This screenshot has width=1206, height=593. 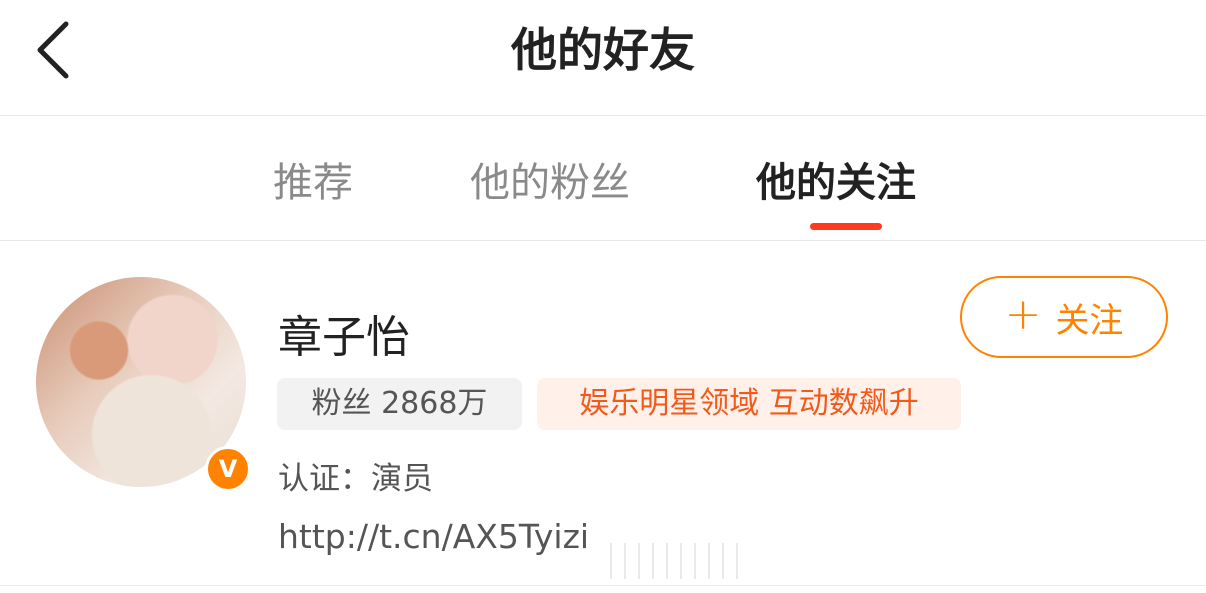 What do you see at coordinates (402, 479) in the screenshot?
I see `verification-value: 演员` at bounding box center [402, 479].